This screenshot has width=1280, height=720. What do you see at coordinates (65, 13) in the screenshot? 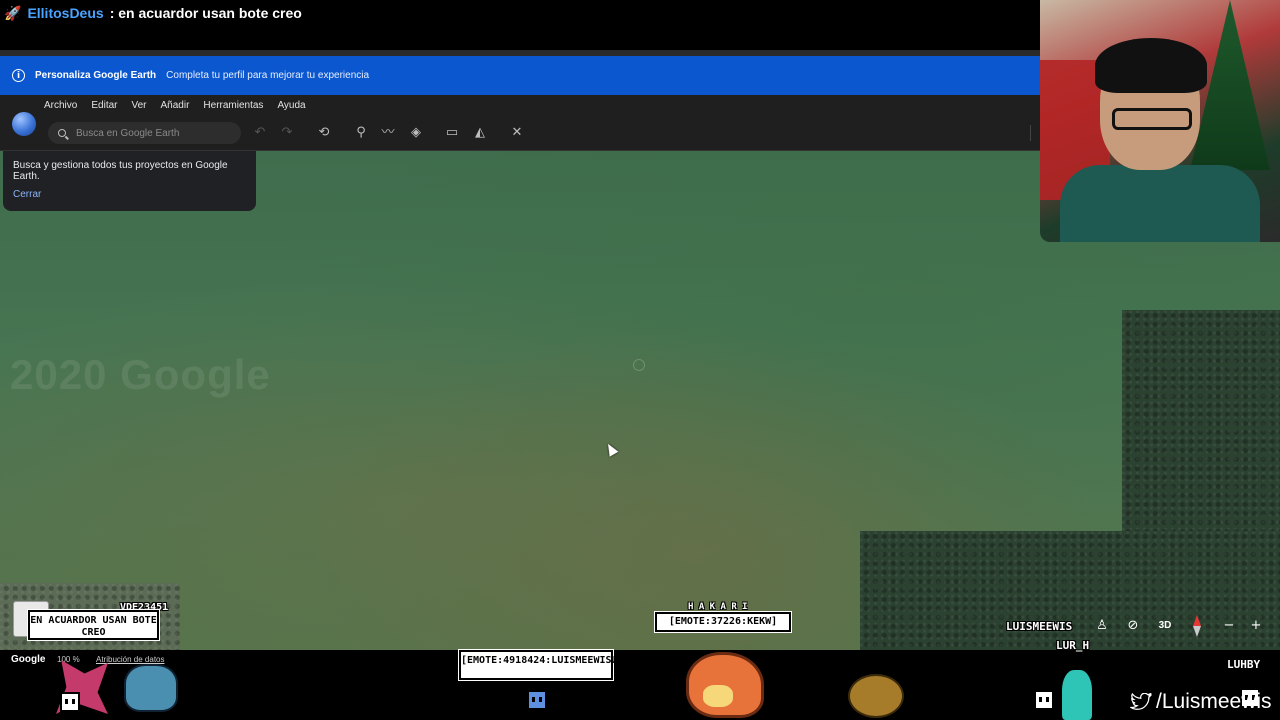
I see `chat-username: EllitosDeus` at bounding box center [65, 13].